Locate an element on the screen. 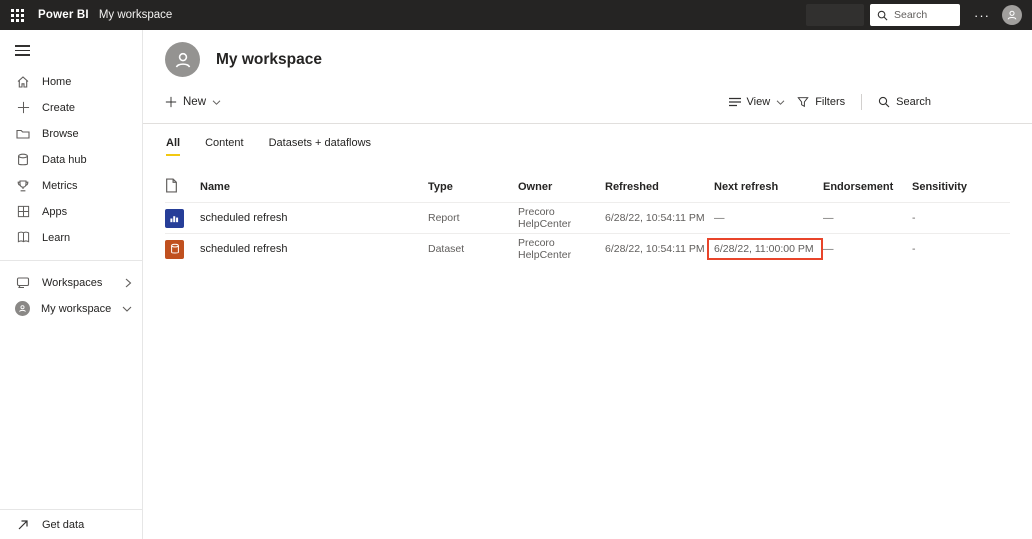  sidebar-item-learn: Learn is located at coordinates (71, 238).